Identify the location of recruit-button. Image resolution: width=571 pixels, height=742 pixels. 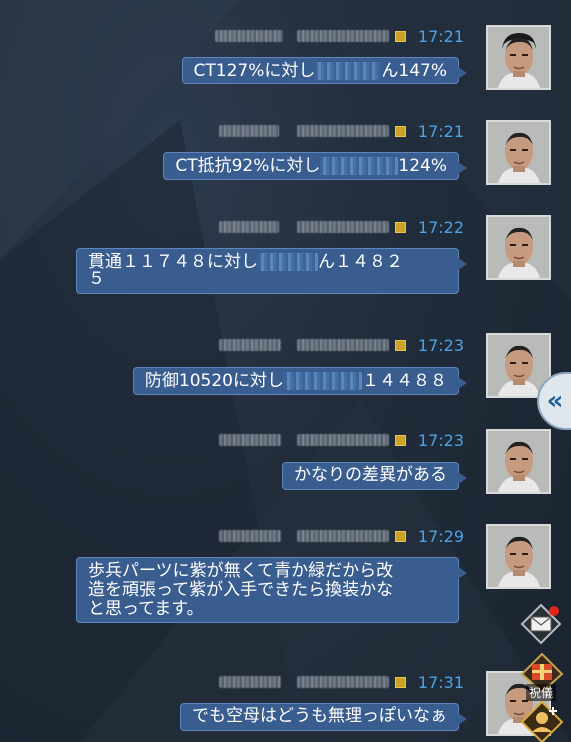
(542, 721).